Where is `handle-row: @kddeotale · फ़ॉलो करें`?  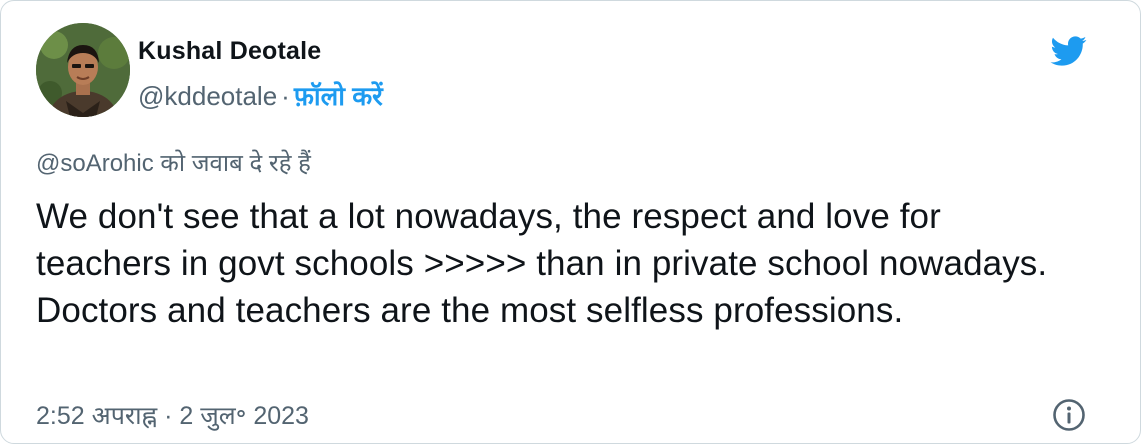 handle-row: @kddeotale · फ़ॉलो करें is located at coordinates (260, 96).